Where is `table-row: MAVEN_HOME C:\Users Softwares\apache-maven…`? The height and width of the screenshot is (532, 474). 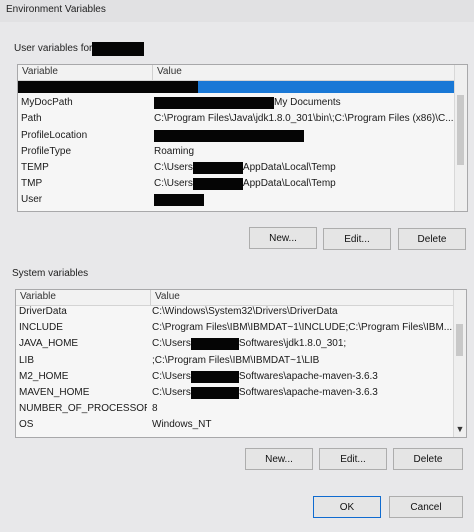 table-row: MAVEN_HOME C:\Users Softwares\apache-maven… is located at coordinates (235, 393).